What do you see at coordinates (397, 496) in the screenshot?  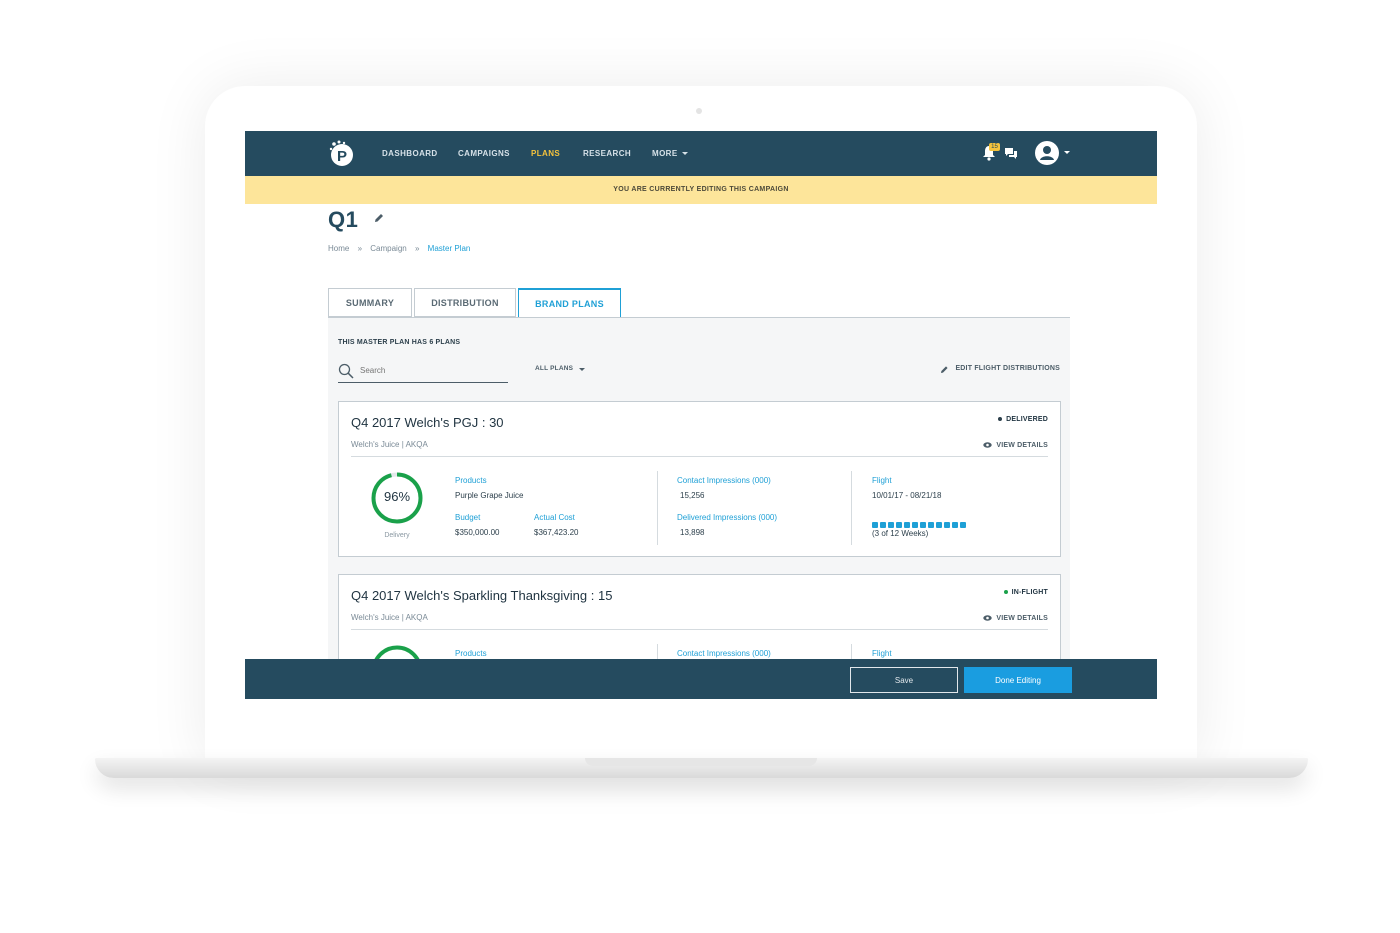 I see `delivery-percent: 96%` at bounding box center [397, 496].